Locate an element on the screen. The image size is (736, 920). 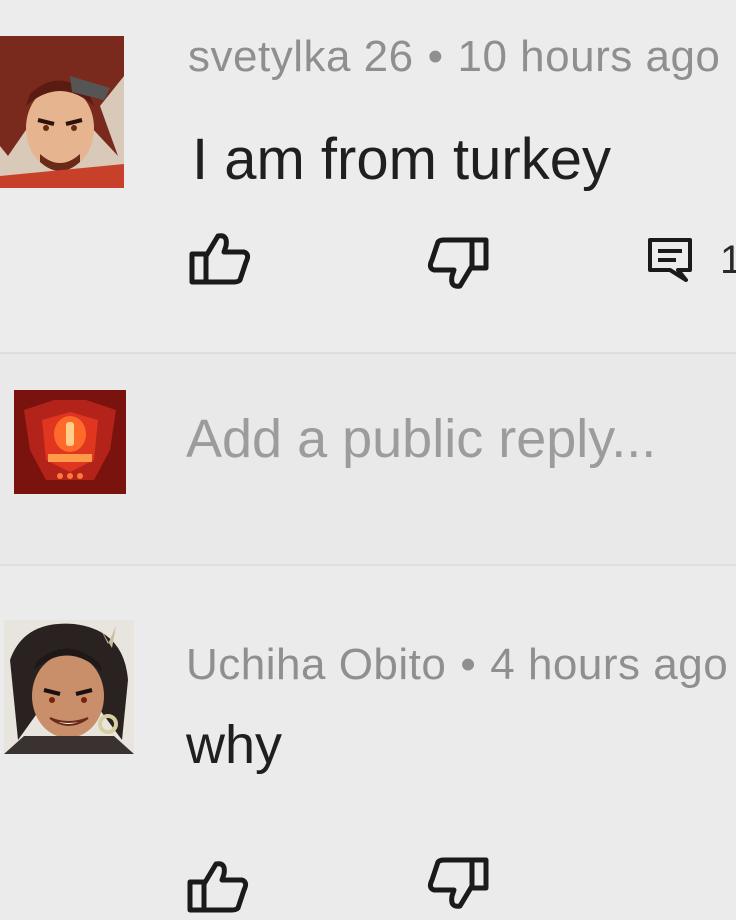
anime-warrior-avatar is located at coordinates (62, 112).